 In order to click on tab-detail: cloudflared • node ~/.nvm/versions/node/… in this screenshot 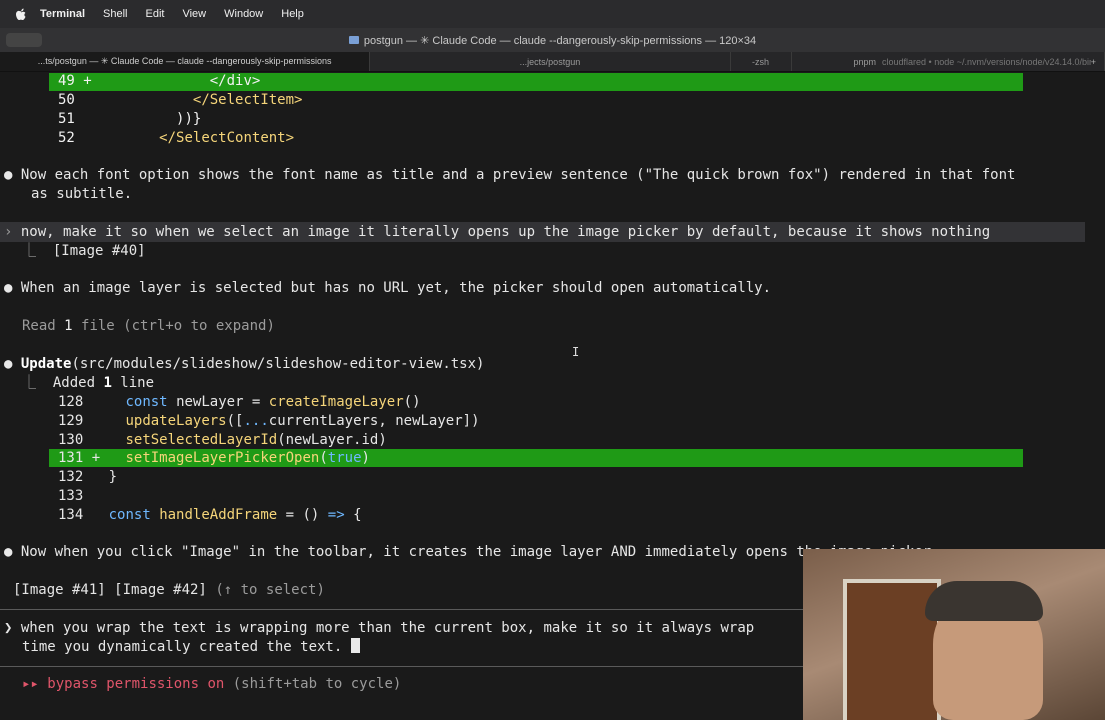, I will do `click(986, 61)`.